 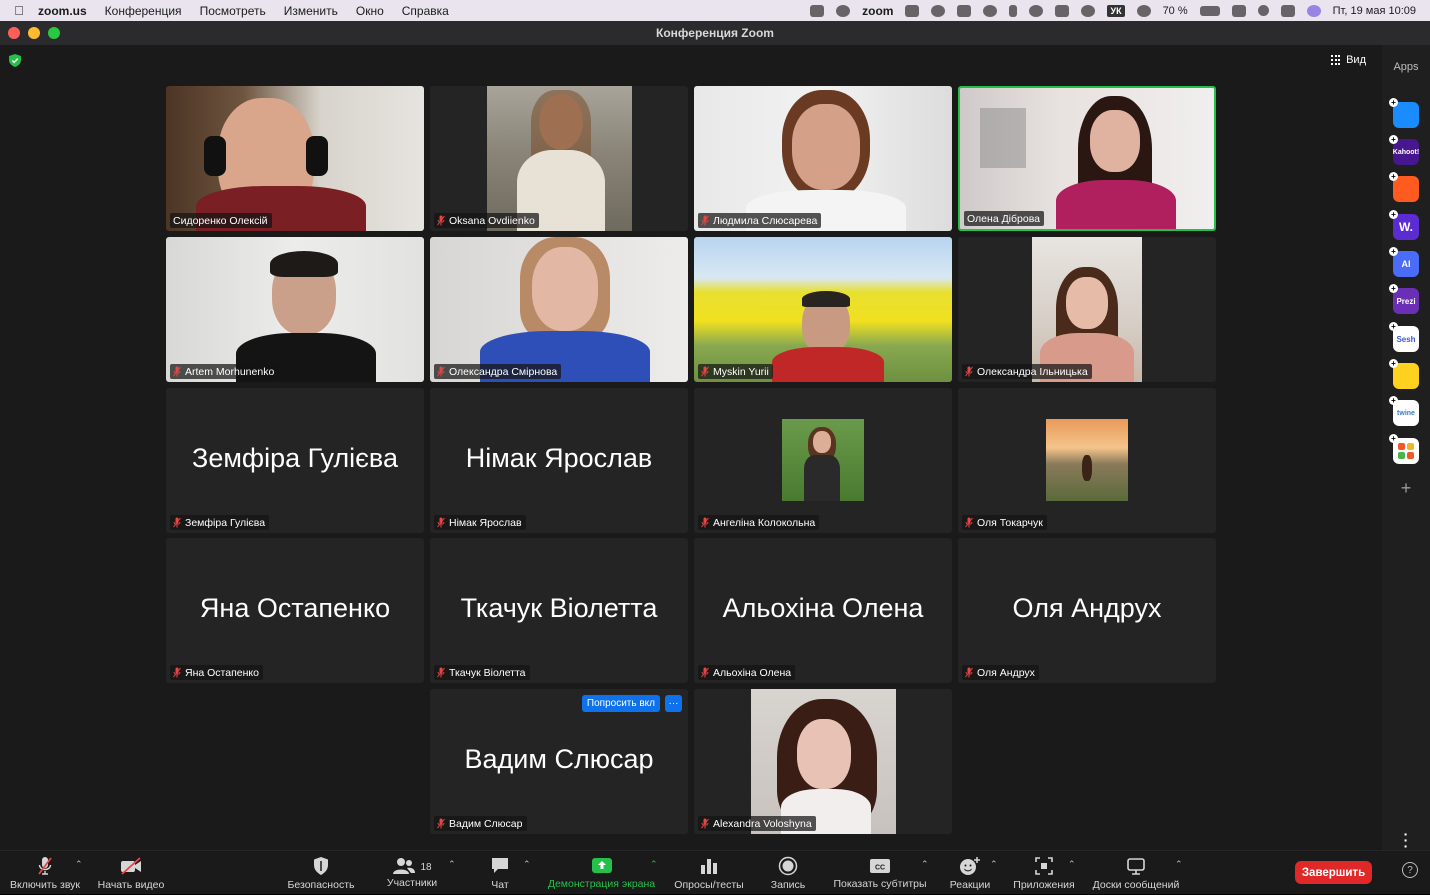 What do you see at coordinates (321, 873) in the screenshot?
I see `security-button: Безопасность` at bounding box center [321, 873].